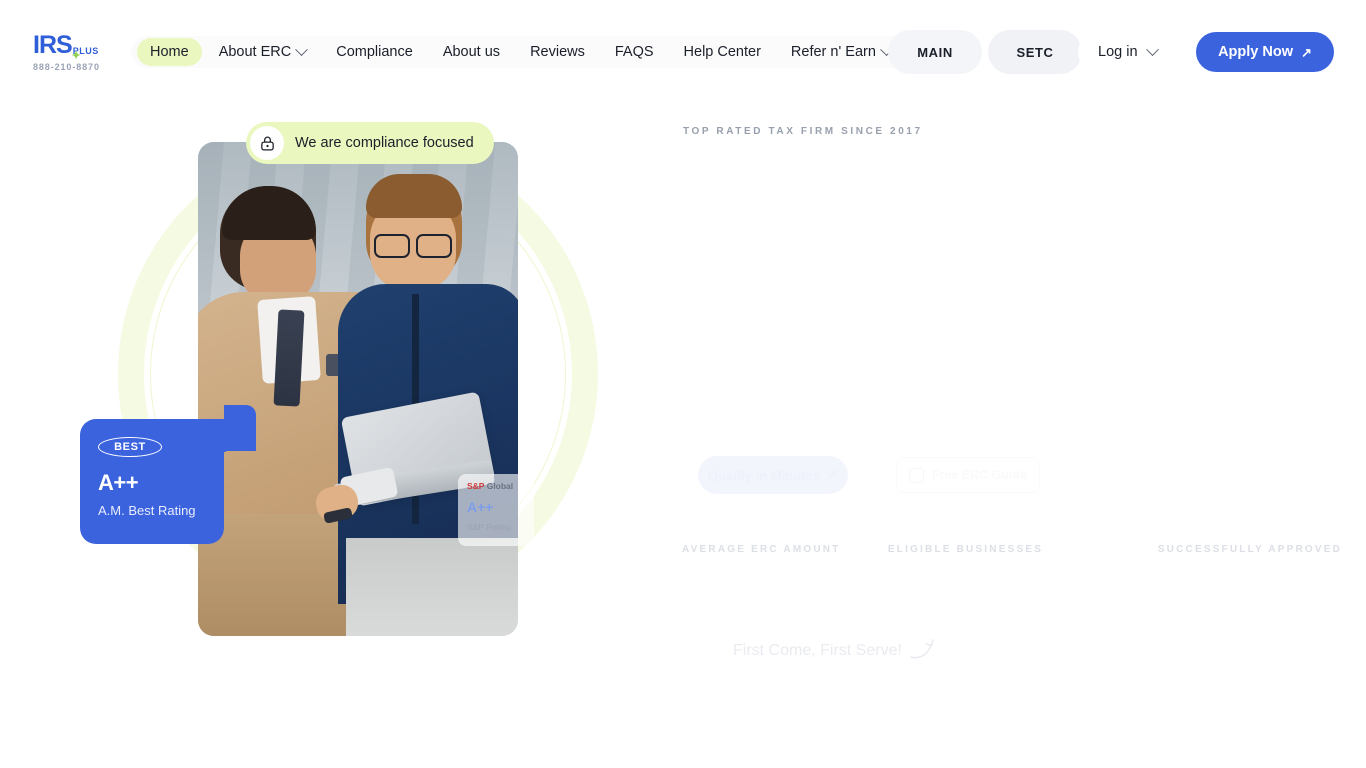  Describe the element at coordinates (916, 475) in the screenshot. I see `play-video-icon` at that location.